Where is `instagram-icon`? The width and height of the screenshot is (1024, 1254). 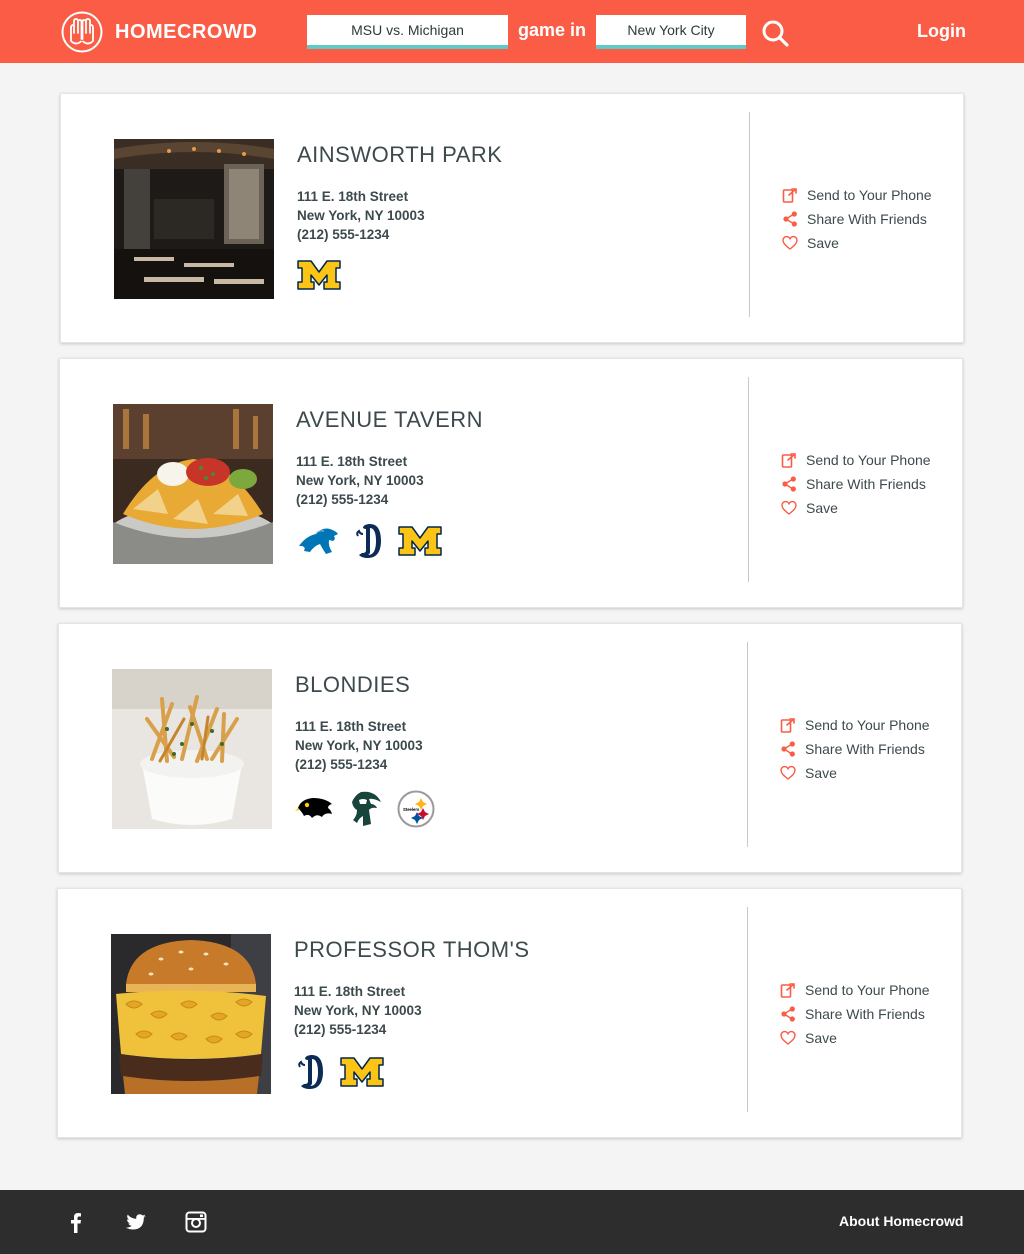 instagram-icon is located at coordinates (196, 1222).